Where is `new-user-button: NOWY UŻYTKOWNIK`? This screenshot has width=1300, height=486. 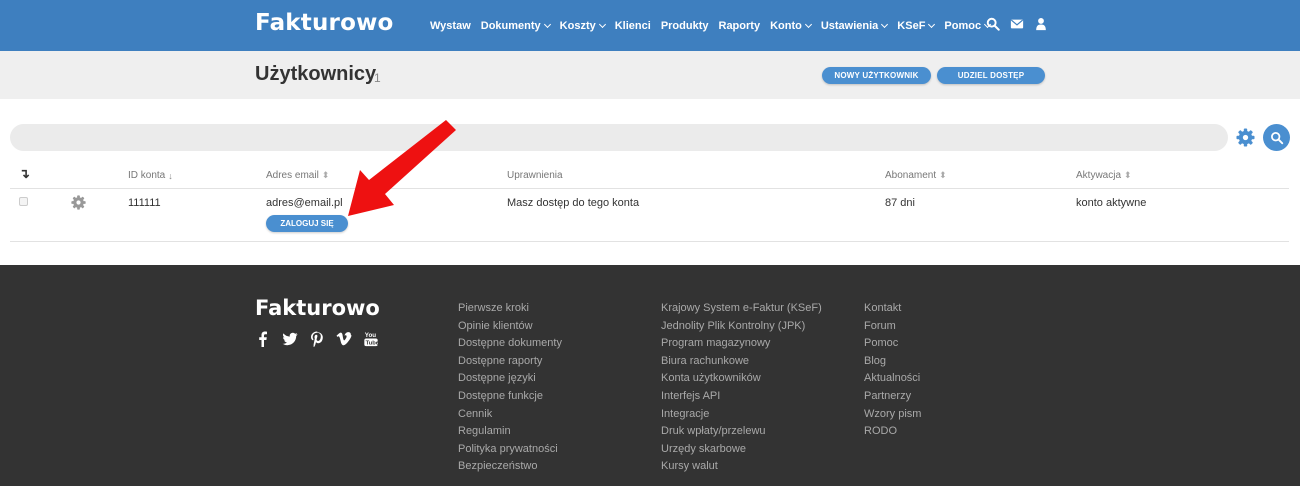 new-user-button: NOWY UŻYTKOWNIK is located at coordinates (876, 75).